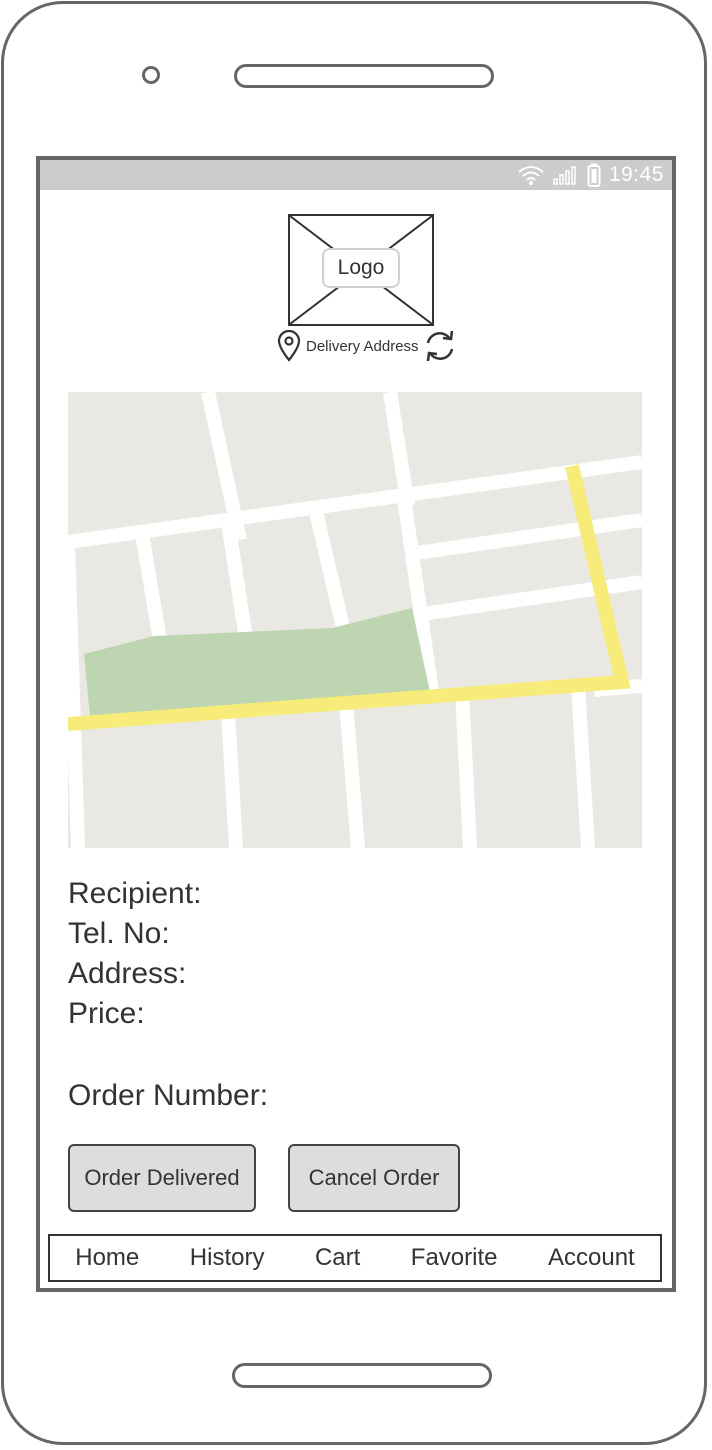 The image size is (712, 1450). What do you see at coordinates (440, 346) in the screenshot?
I see `refresh-icon` at bounding box center [440, 346].